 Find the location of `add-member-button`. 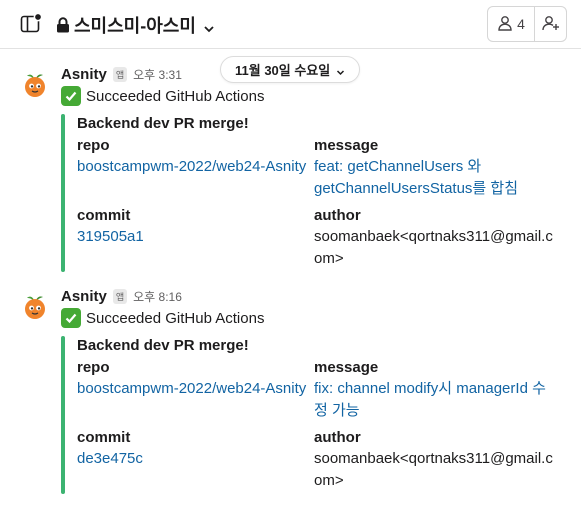

add-member-button is located at coordinates (550, 24).